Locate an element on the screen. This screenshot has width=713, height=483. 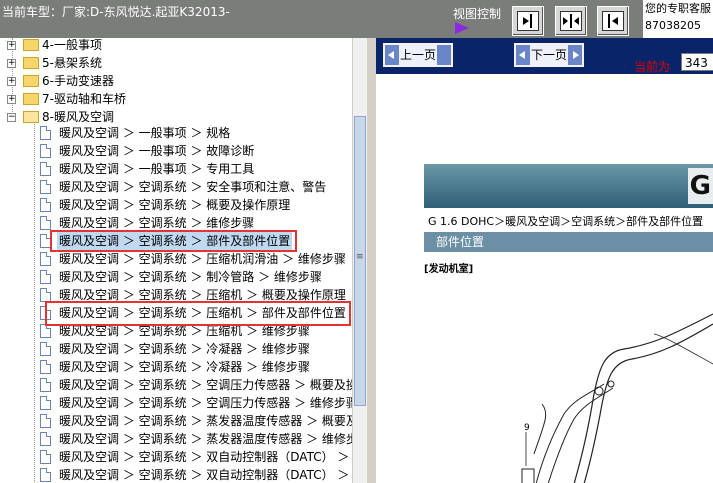
tree-item: 暖风及空调 ＞ 一般事项 ＞ 故障诊断 is located at coordinates (176, 151).